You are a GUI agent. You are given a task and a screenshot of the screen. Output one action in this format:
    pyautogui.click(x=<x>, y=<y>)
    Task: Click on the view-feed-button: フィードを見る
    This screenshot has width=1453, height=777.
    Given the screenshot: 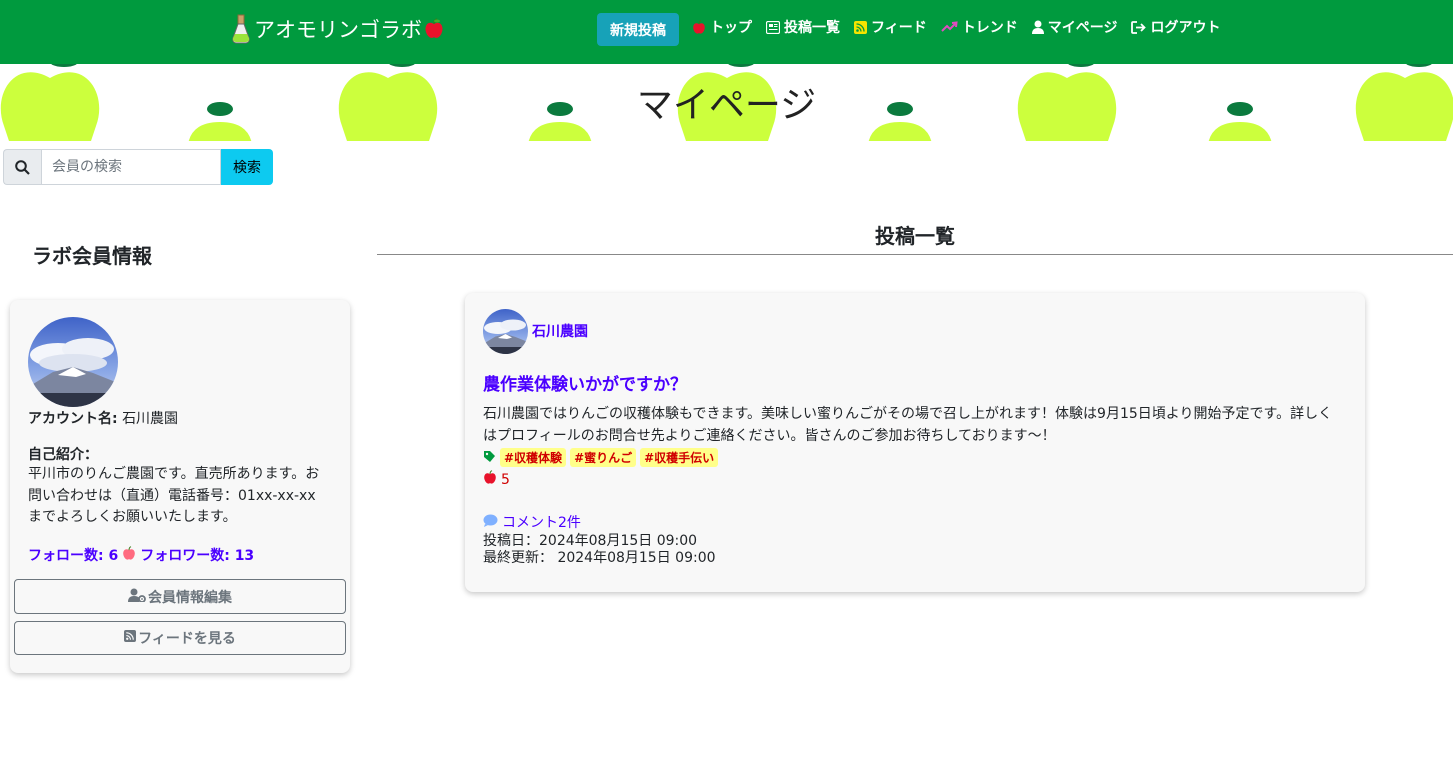 What is the action you would take?
    pyautogui.click(x=180, y=638)
    